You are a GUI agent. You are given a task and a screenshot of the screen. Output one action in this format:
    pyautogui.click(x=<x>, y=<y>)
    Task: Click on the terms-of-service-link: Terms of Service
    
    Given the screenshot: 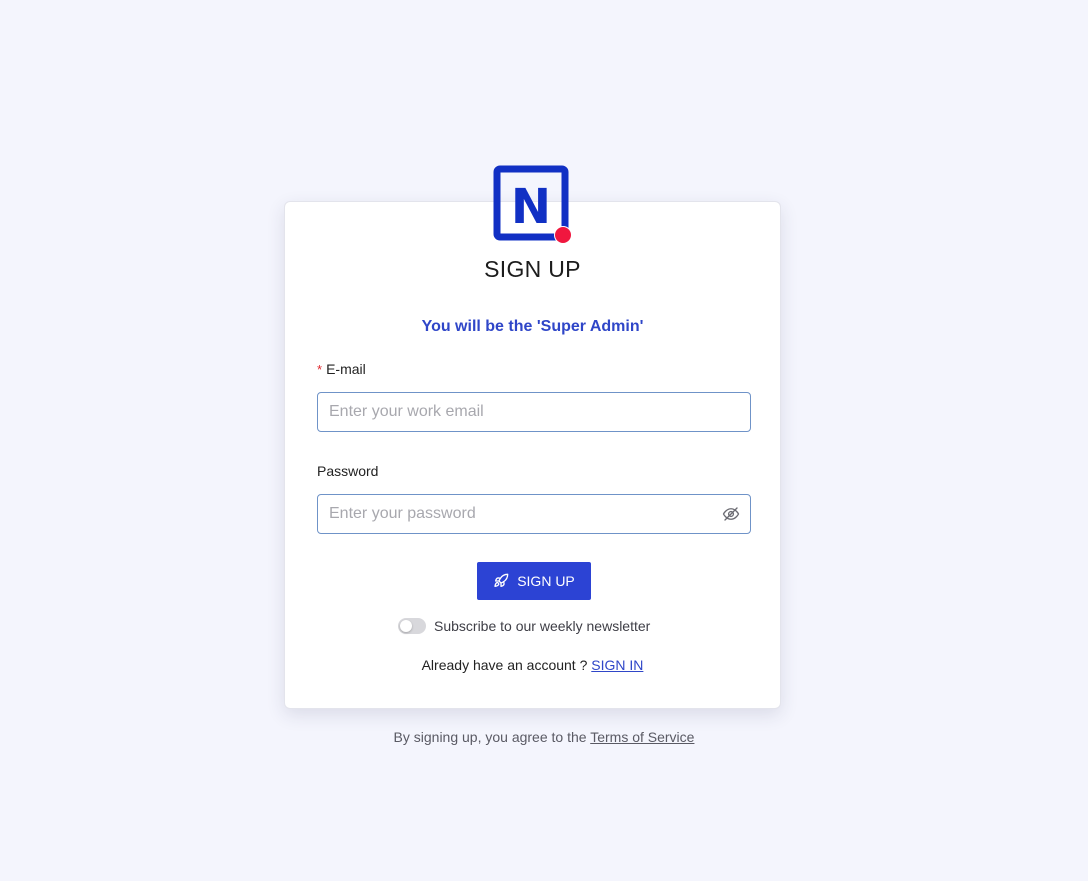 What is the action you would take?
    pyautogui.click(x=642, y=737)
    